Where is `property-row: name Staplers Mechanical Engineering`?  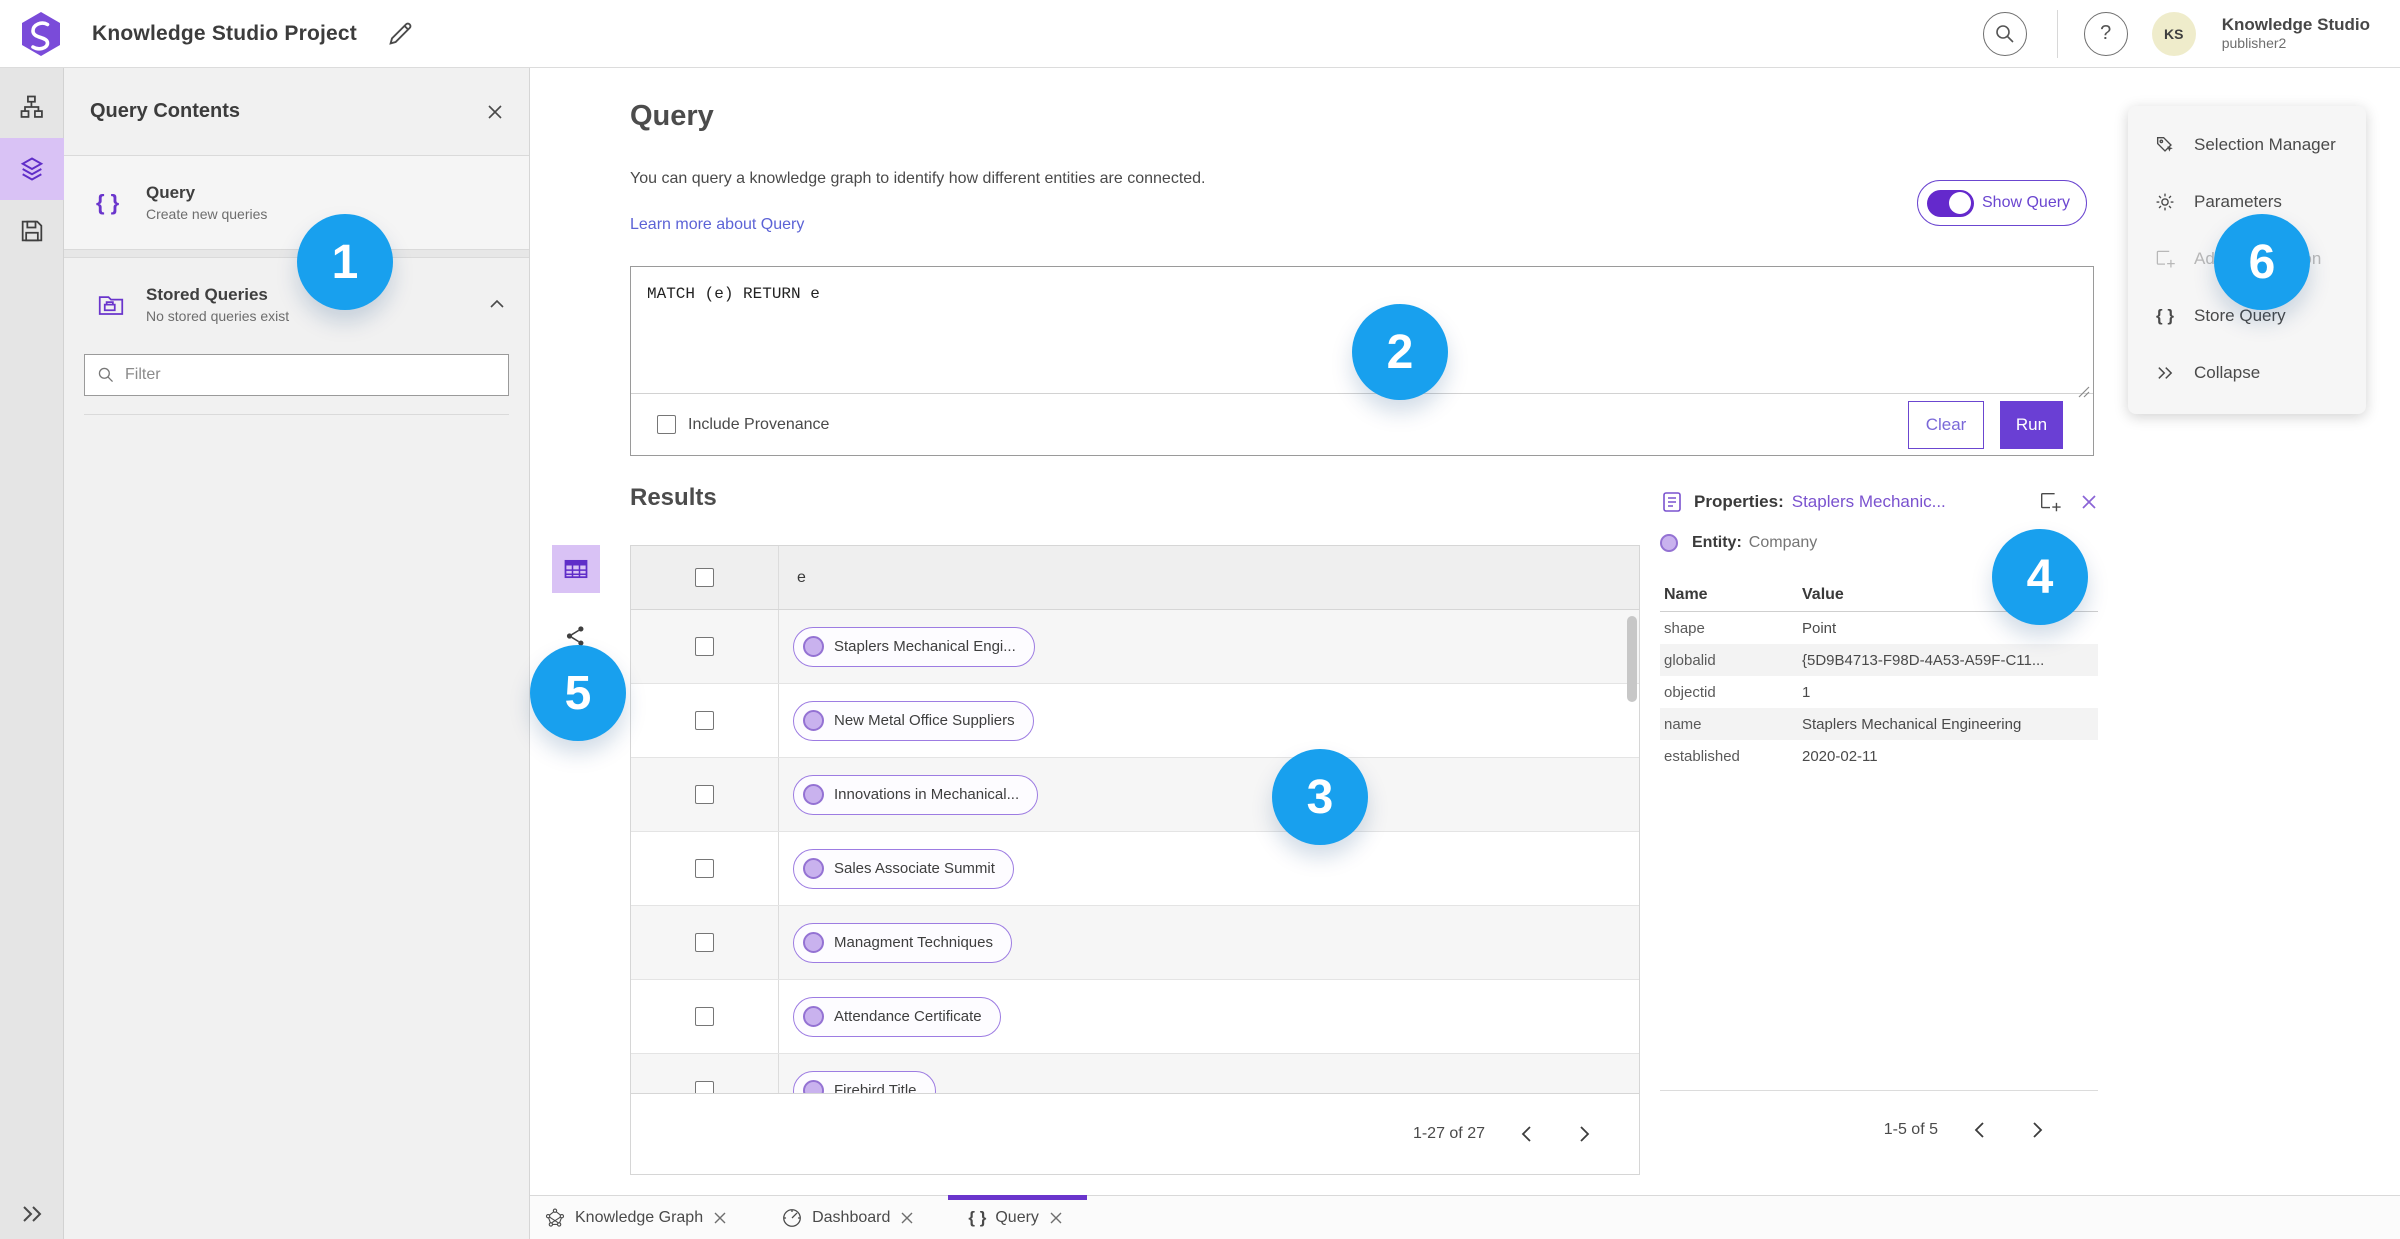 property-row: name Staplers Mechanical Engineering is located at coordinates (1879, 724).